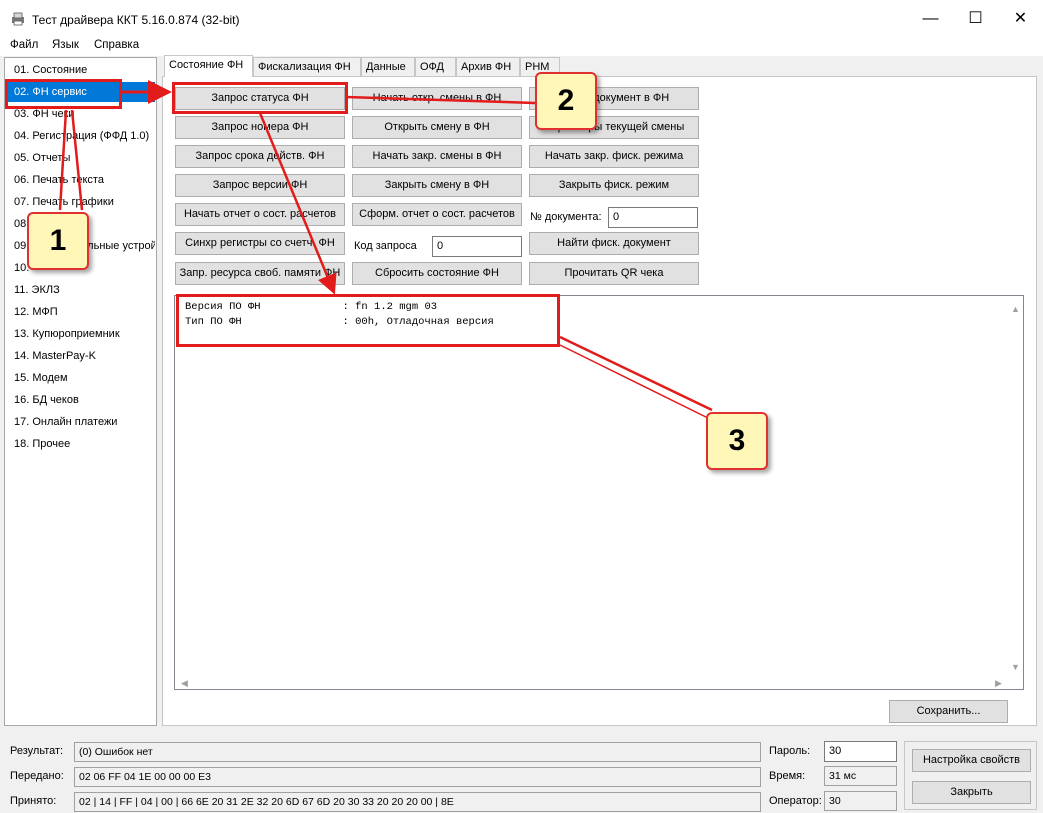  What do you see at coordinates (737, 441) in the screenshot?
I see `callout-3: 3` at bounding box center [737, 441].